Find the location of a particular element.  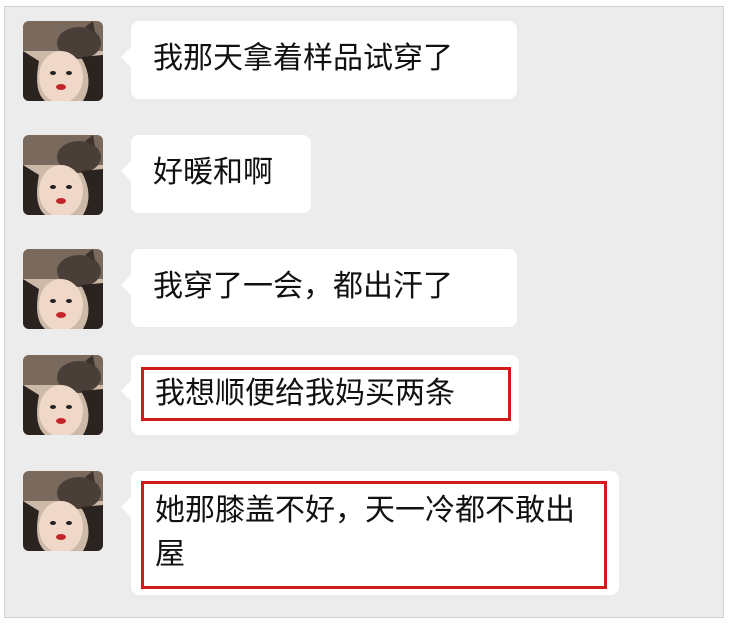

message-text: 她那膝盖不好，天一冷都不敢出屋 is located at coordinates (365, 532).